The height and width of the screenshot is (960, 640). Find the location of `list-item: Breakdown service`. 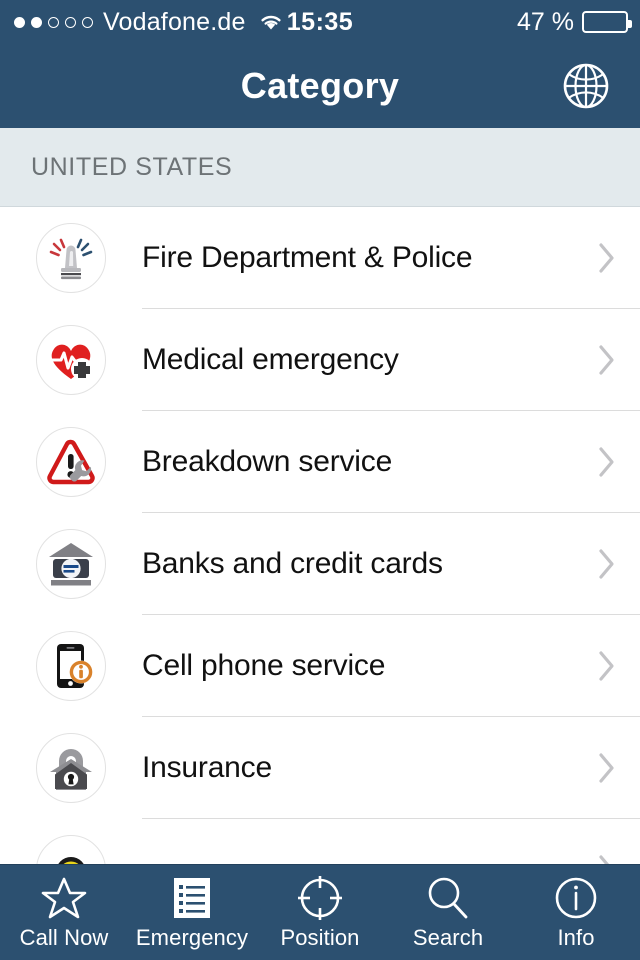

list-item: Breakdown service is located at coordinates (320, 462).